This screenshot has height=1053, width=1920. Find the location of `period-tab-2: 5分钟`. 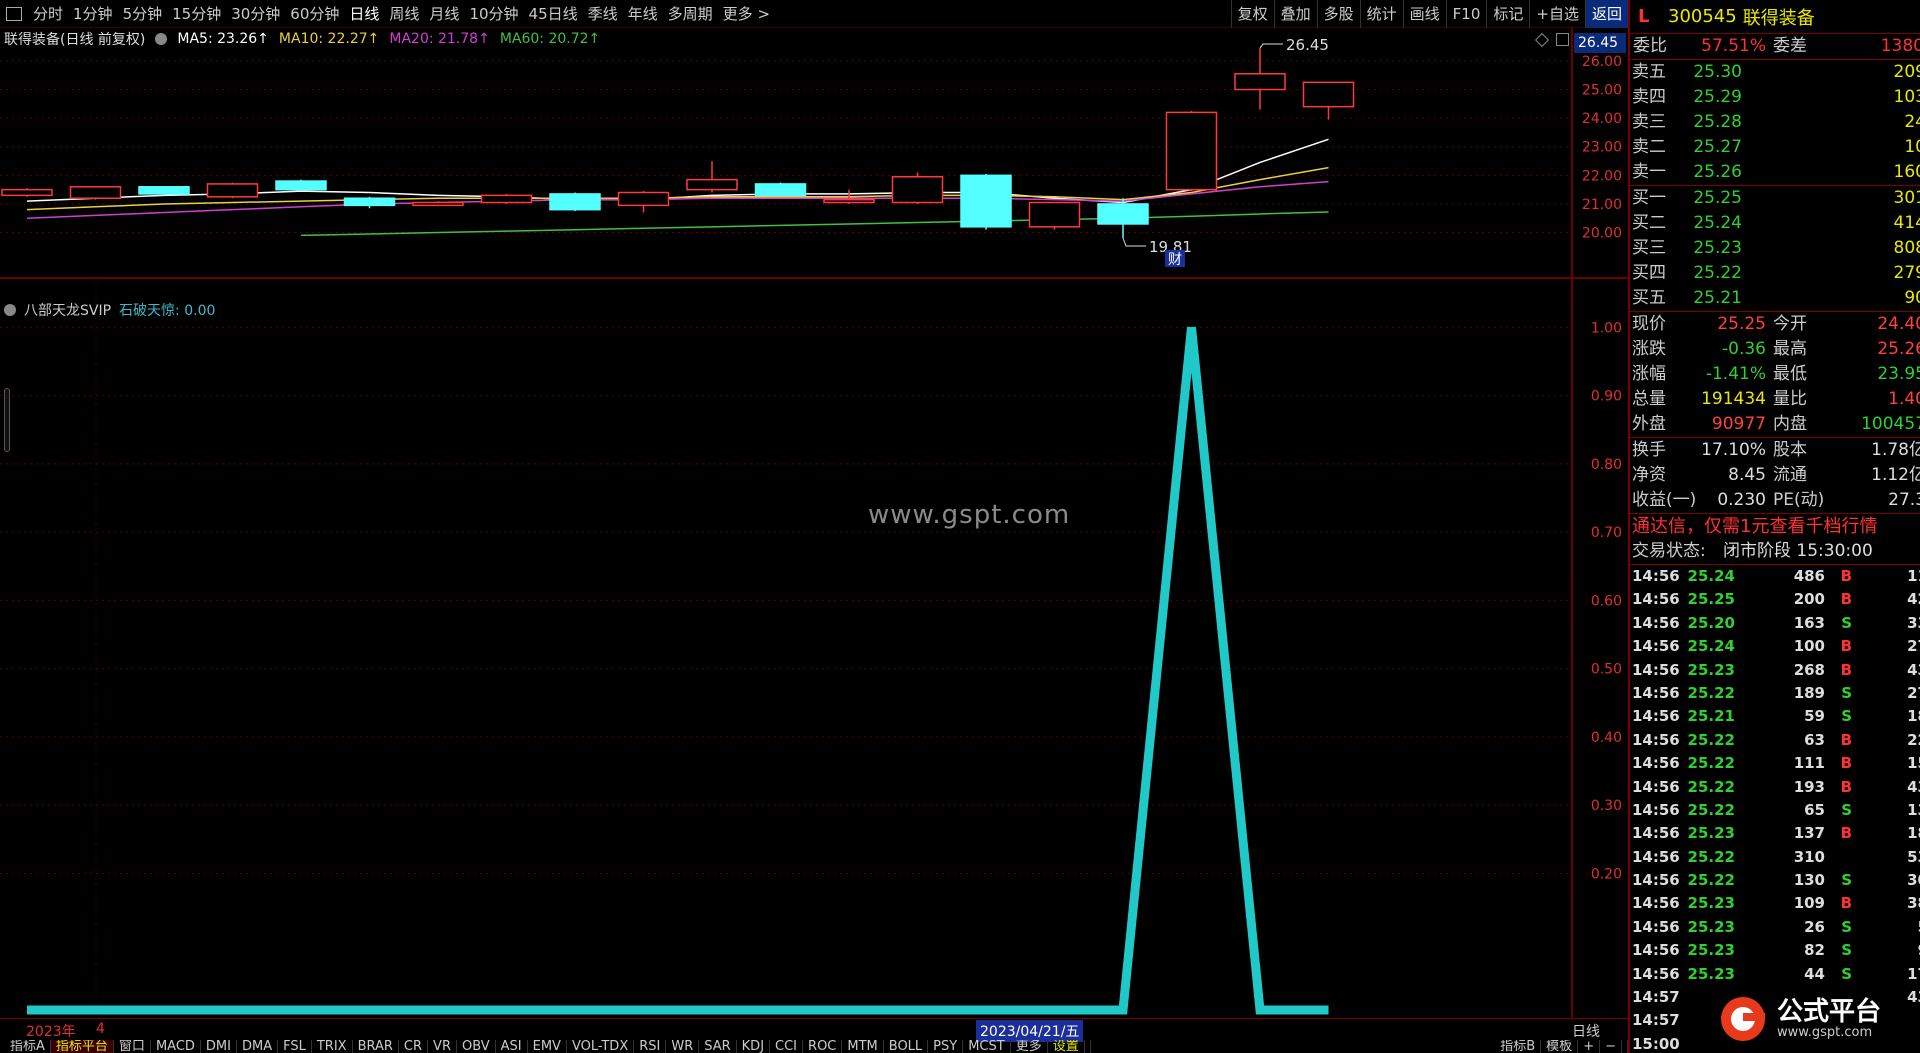

period-tab-2: 5分钟 is located at coordinates (143, 14).